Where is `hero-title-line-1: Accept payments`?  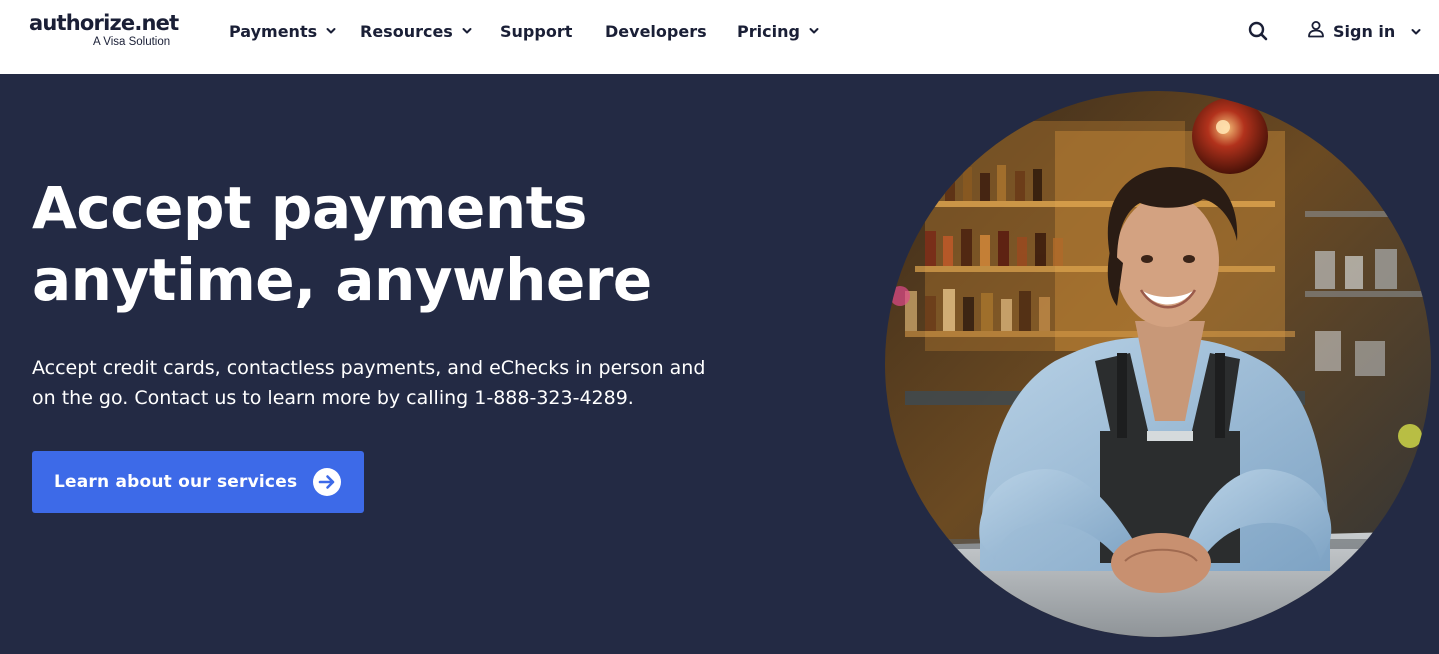
hero-title-line-1: Accept payments is located at coordinates (309, 208).